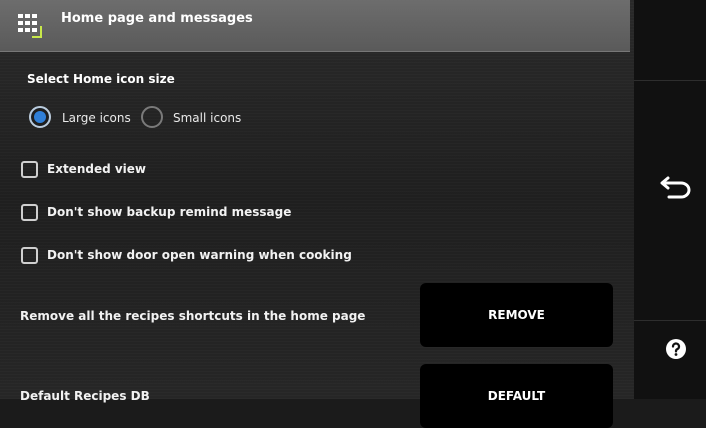 The width and height of the screenshot is (706, 428). I want to click on backup-remind-checkbox, so click(29, 212).